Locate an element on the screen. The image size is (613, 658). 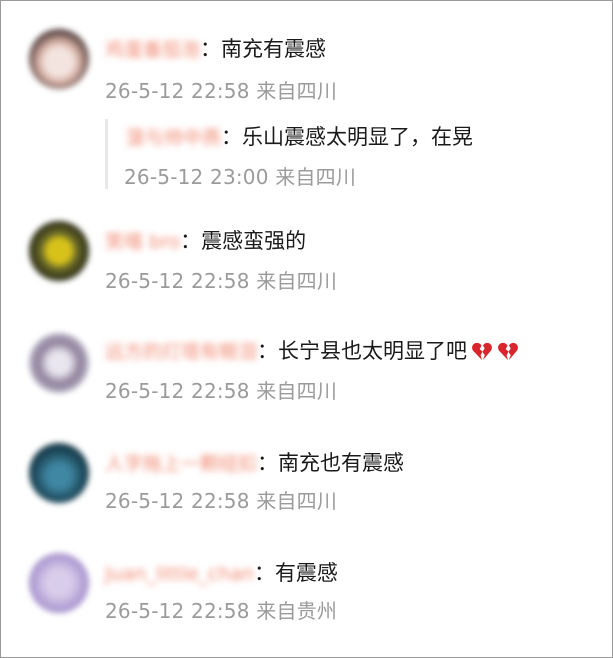
comment-text: 有震感 is located at coordinates (306, 573).